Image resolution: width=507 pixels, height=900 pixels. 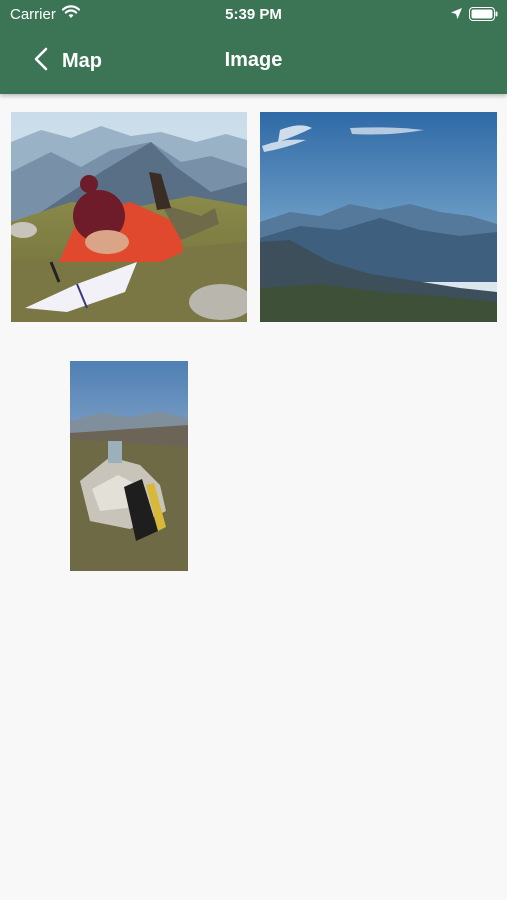 I want to click on photo-mountain-range-blue-sky, so click(x=378, y=217).